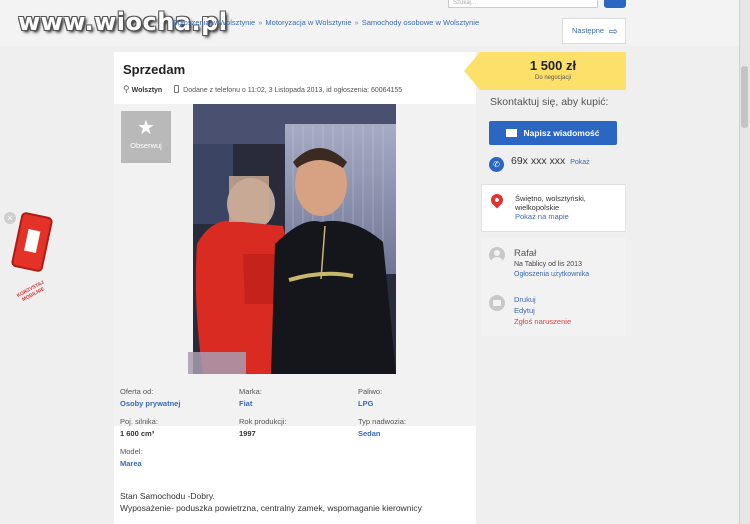 This screenshot has height=524, width=750. What do you see at coordinates (150, 397) in the screenshot?
I see `param-offer-from: Oferta od: Osoby prywatnej` at bounding box center [150, 397].